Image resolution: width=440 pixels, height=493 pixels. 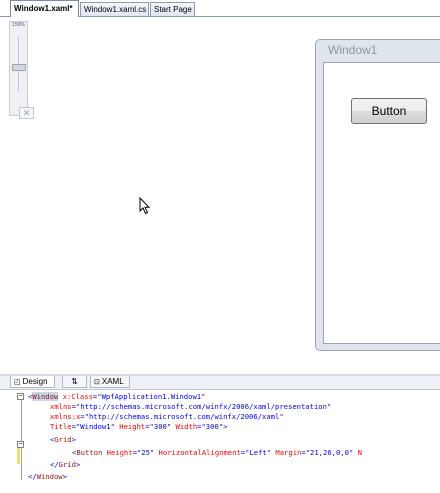 What do you see at coordinates (20, 396) in the screenshot?
I see `collapse-window-icon: −` at bounding box center [20, 396].